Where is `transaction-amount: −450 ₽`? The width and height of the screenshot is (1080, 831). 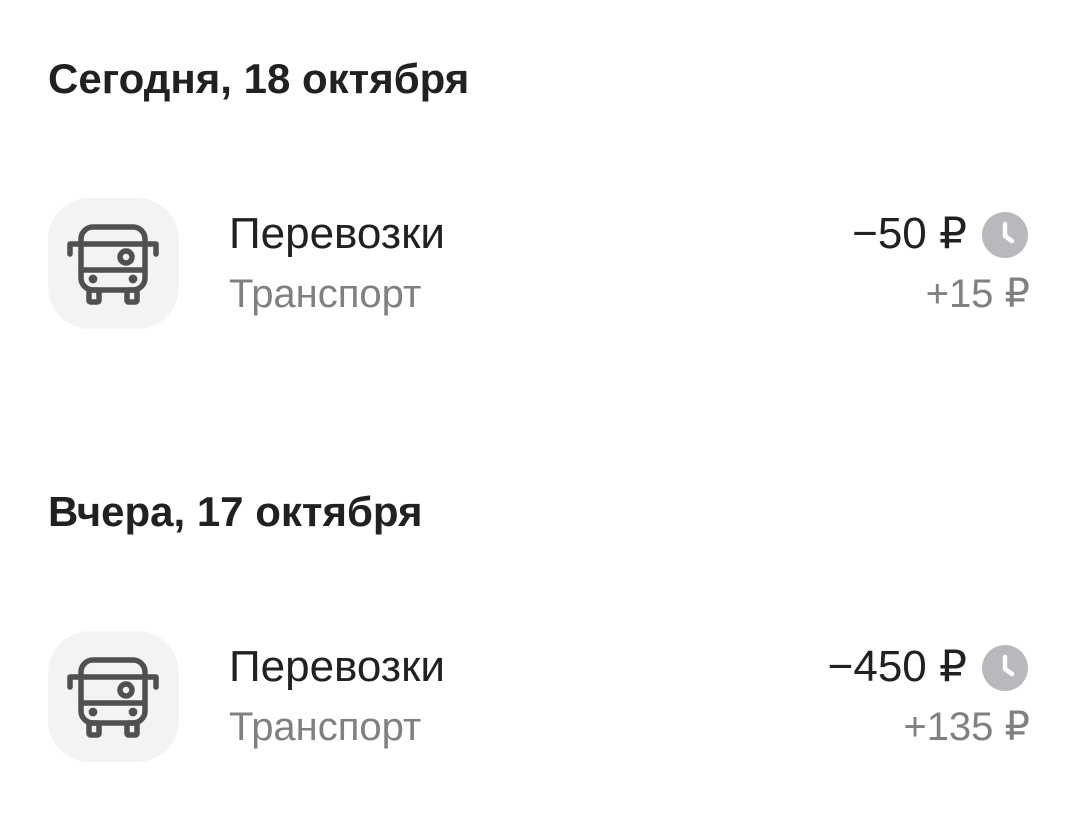
transaction-amount: −450 ₽ is located at coordinates (897, 666).